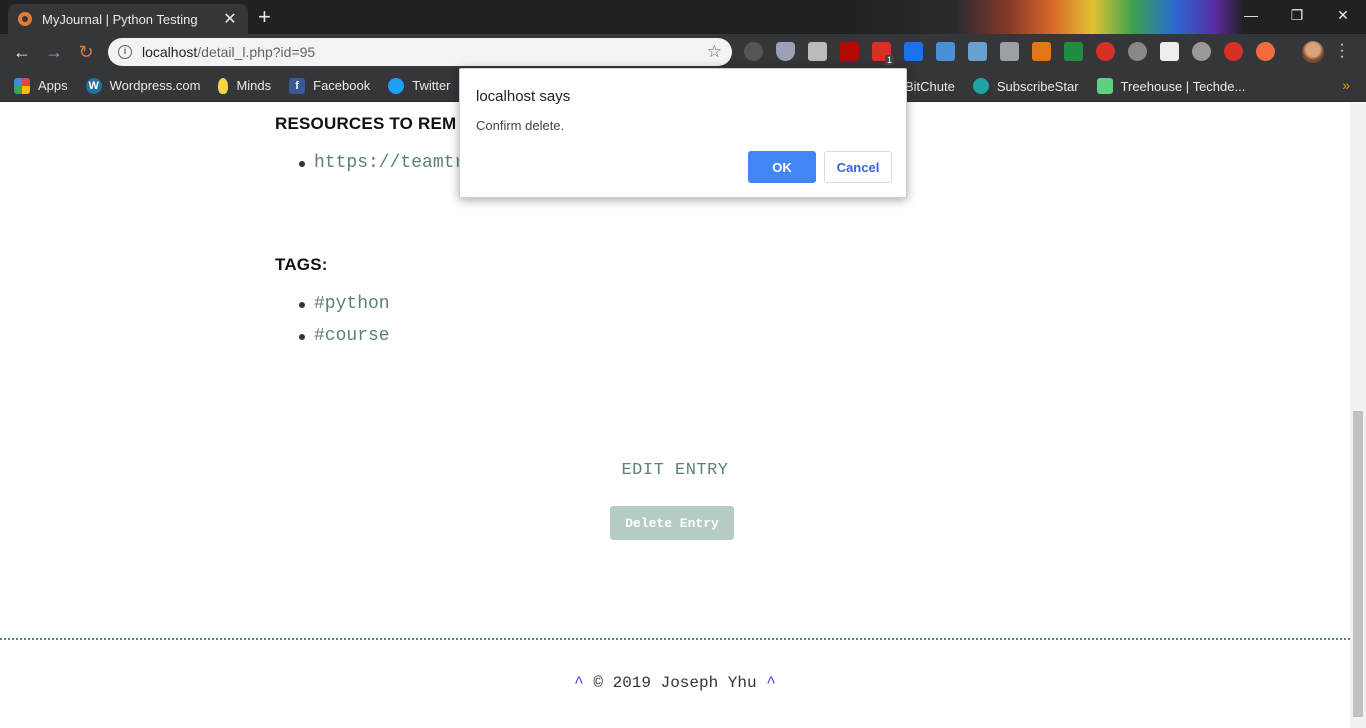 The image size is (1366, 728). Describe the element at coordinates (264, 17) in the screenshot. I see `new-tab-button: +` at that location.